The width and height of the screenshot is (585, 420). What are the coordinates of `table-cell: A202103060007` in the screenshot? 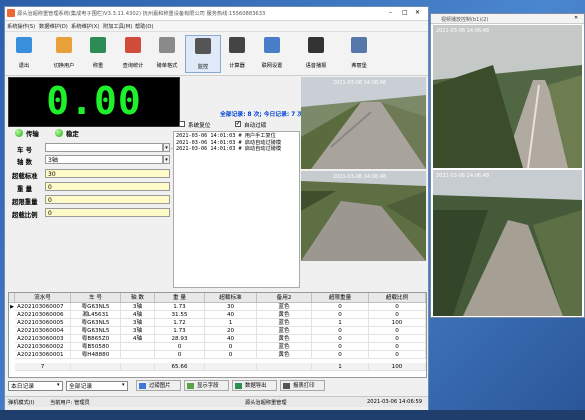 It's located at (43, 307).